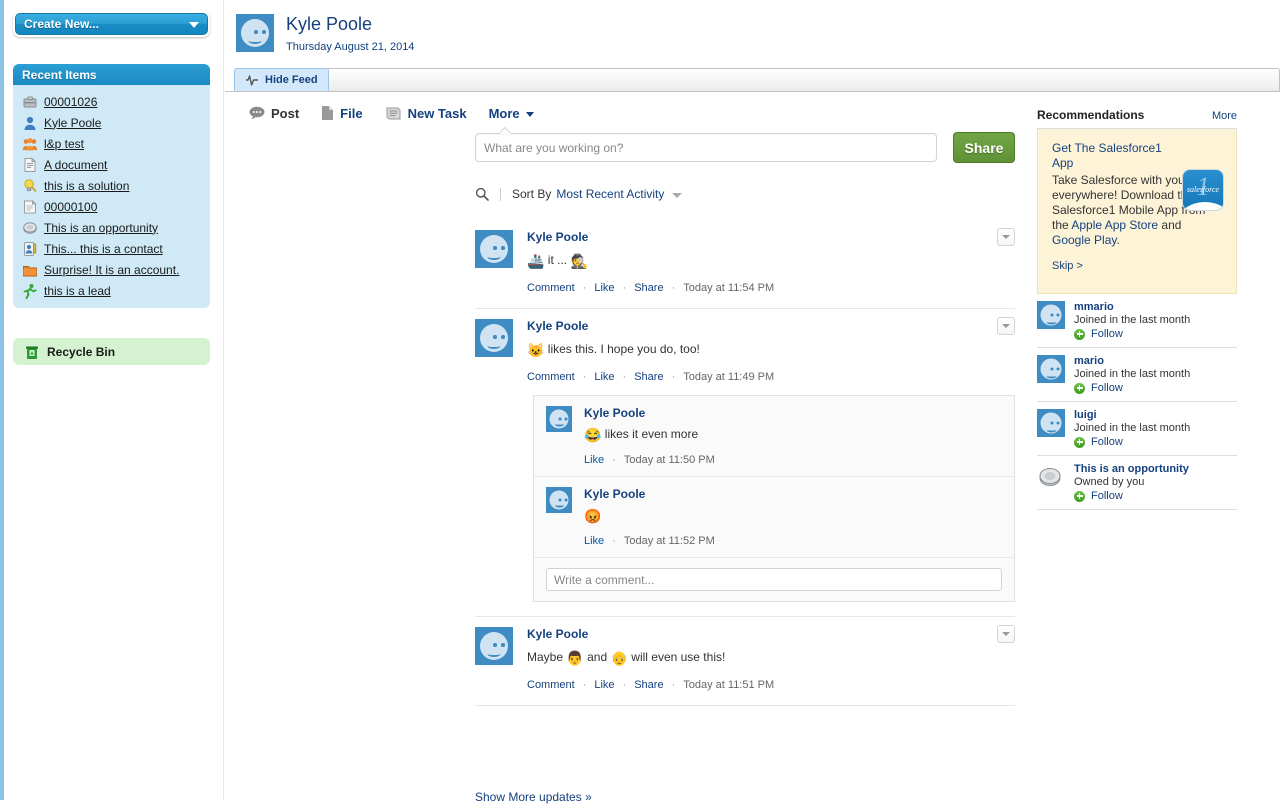  What do you see at coordinates (504, 113) in the screenshot?
I see `publisher-action-more-label: More` at bounding box center [504, 113].